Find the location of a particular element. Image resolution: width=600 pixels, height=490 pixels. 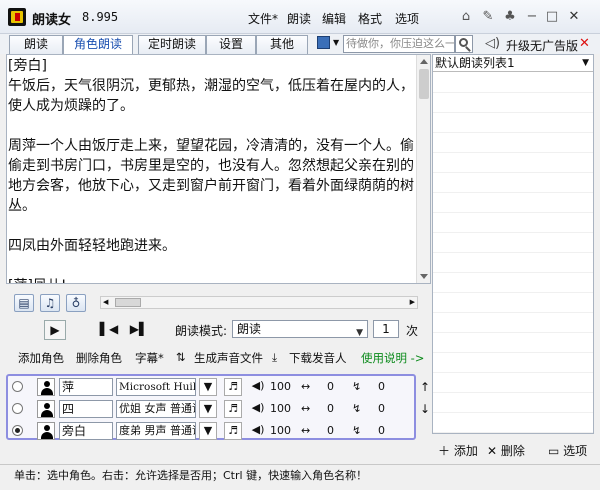

role-name-field: 四 is located at coordinates (86, 409).